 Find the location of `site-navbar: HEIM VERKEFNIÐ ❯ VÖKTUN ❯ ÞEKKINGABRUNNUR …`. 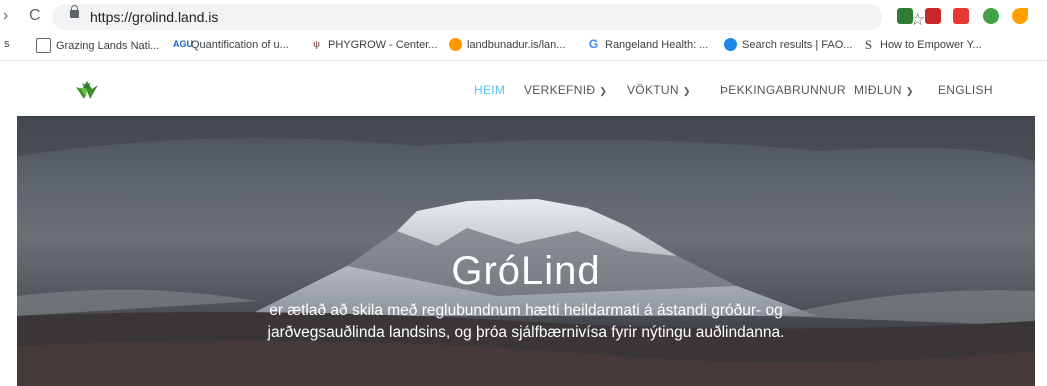

site-navbar: HEIM VERKEFNIÐ ❯ VÖKTUN ❯ ÞEKKINGABRUNNUR … is located at coordinates (526, 88).